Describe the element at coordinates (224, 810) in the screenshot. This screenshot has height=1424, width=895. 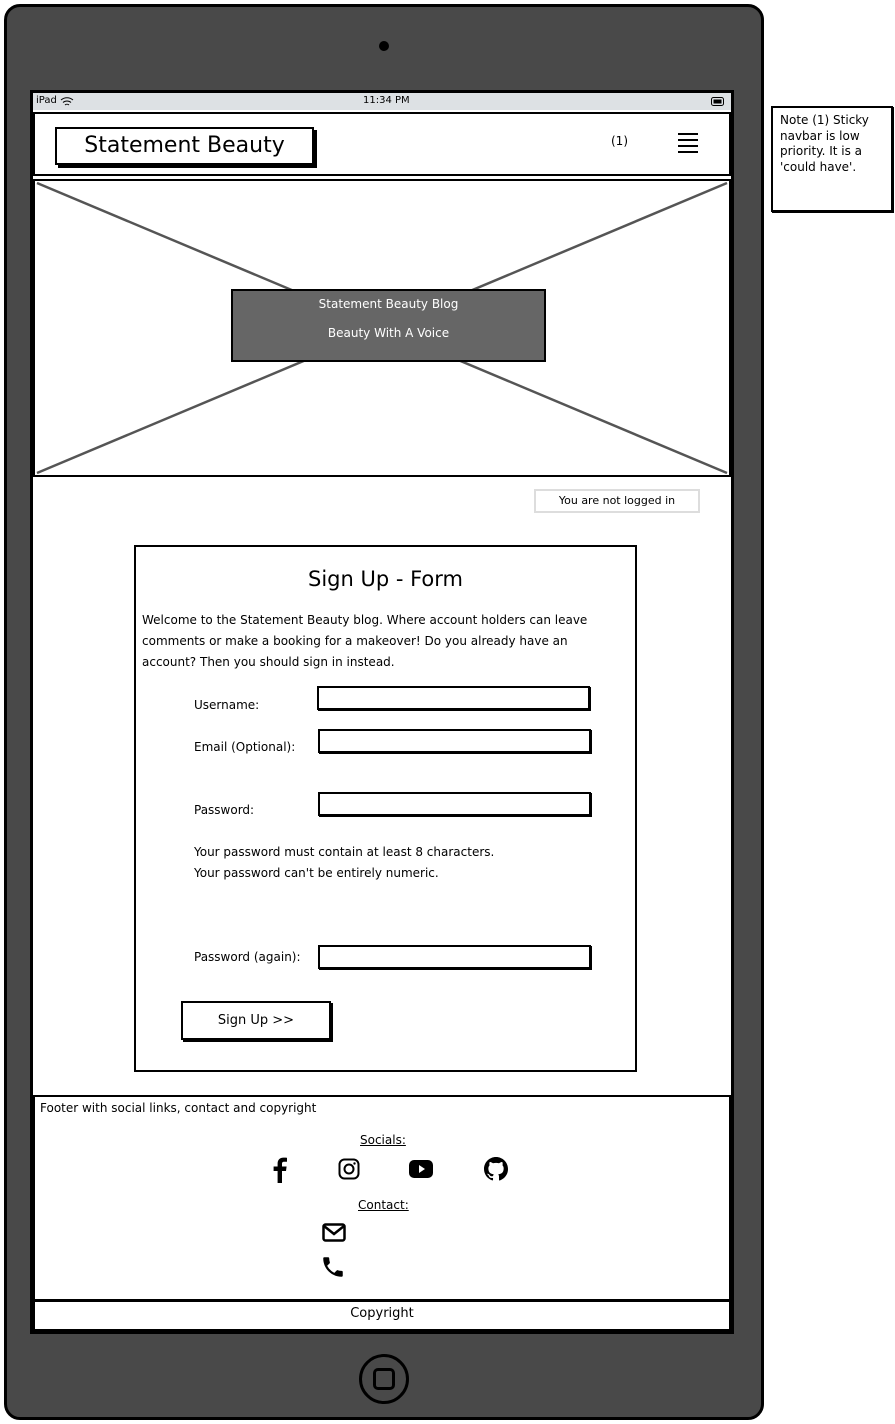
I see `password-label: Password:` at that location.